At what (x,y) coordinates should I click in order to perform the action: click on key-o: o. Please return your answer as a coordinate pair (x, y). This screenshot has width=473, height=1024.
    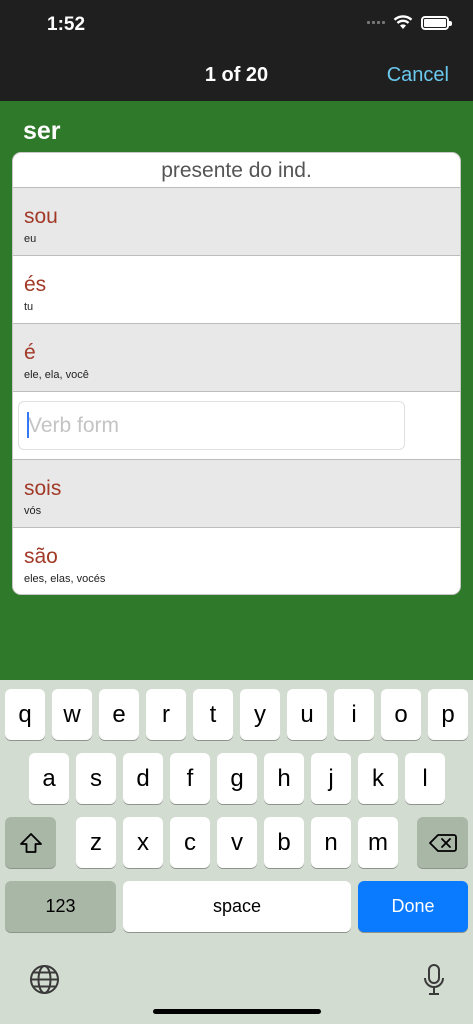
    Looking at the image, I should click on (401, 714).